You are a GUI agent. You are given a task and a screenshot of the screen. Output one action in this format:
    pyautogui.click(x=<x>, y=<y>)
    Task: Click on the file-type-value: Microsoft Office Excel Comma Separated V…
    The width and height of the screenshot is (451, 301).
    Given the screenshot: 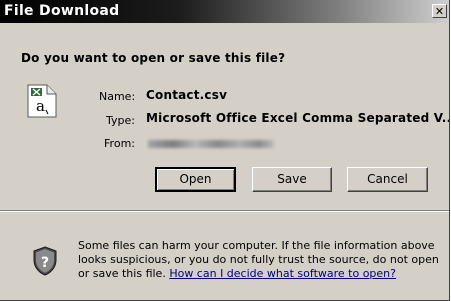 What is the action you would take?
    pyautogui.click(x=298, y=118)
    